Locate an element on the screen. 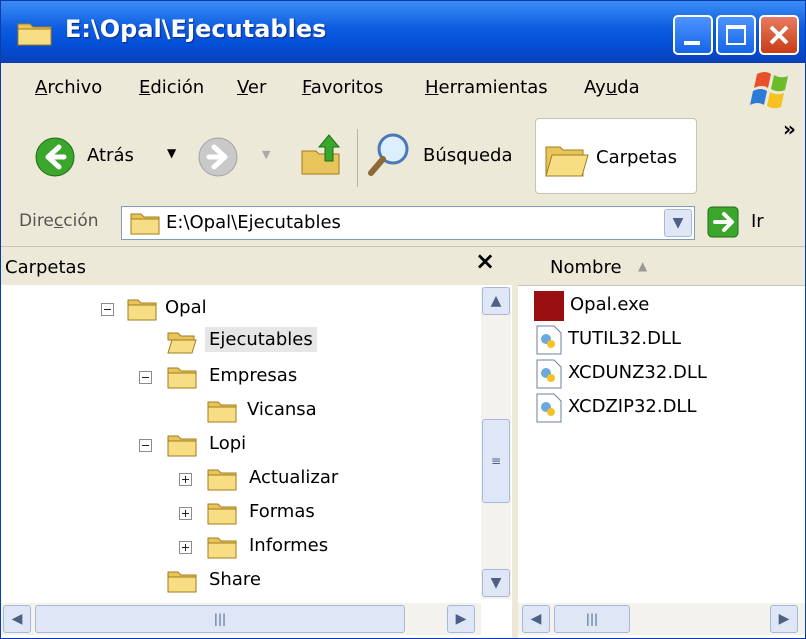 Image resolution: width=806 pixels, height=639 pixels. standard-toolbar: Atrás ▼ ▼ Búsqueda Carpetas » is located at coordinates (403, 158).